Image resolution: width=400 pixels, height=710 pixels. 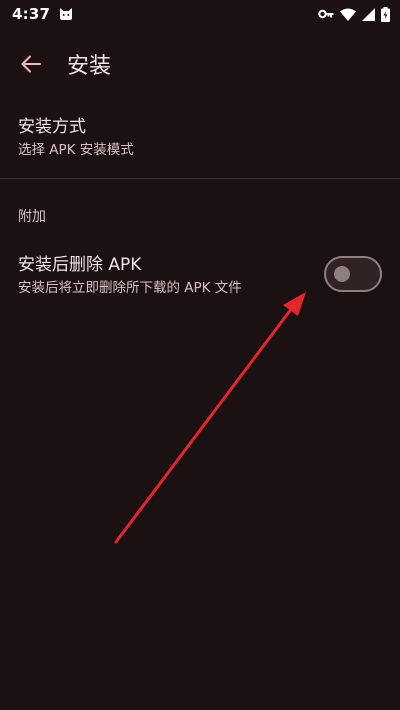 What do you see at coordinates (353, 274) in the screenshot?
I see `delete-apk-toggle` at bounding box center [353, 274].